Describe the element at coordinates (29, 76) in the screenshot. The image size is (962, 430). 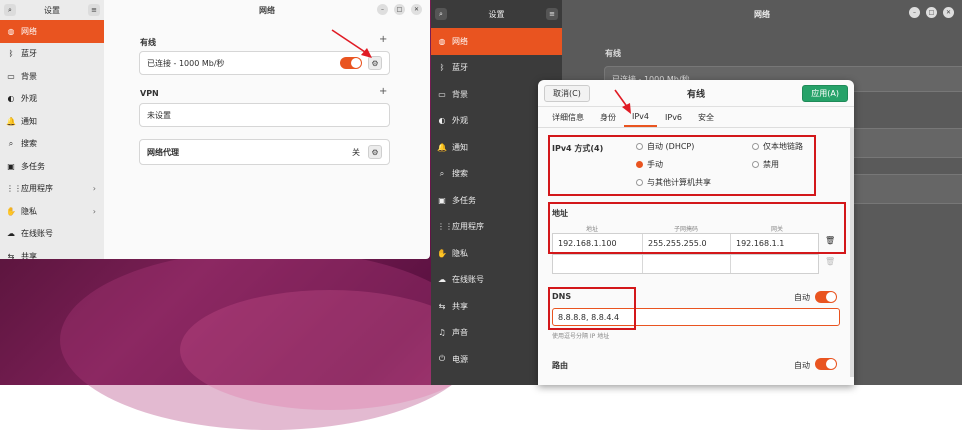
I see `sidebar-item-label: 背景` at that location.